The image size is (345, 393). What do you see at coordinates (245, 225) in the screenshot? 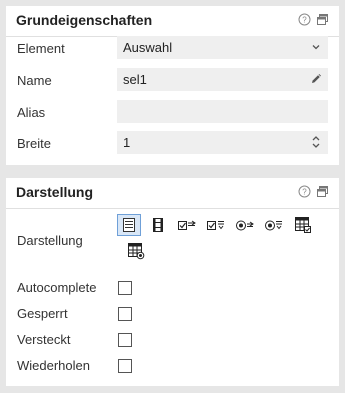
I see `radio-list-horizontal-icon` at bounding box center [245, 225].